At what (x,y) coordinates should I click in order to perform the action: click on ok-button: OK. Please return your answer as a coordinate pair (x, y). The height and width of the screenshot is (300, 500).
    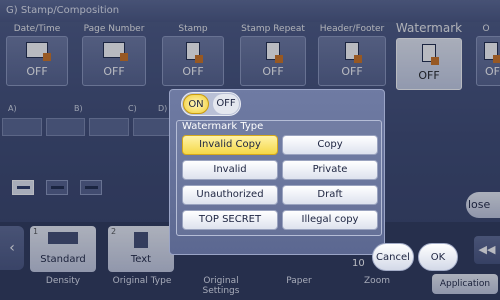
    Looking at the image, I should click on (438, 257).